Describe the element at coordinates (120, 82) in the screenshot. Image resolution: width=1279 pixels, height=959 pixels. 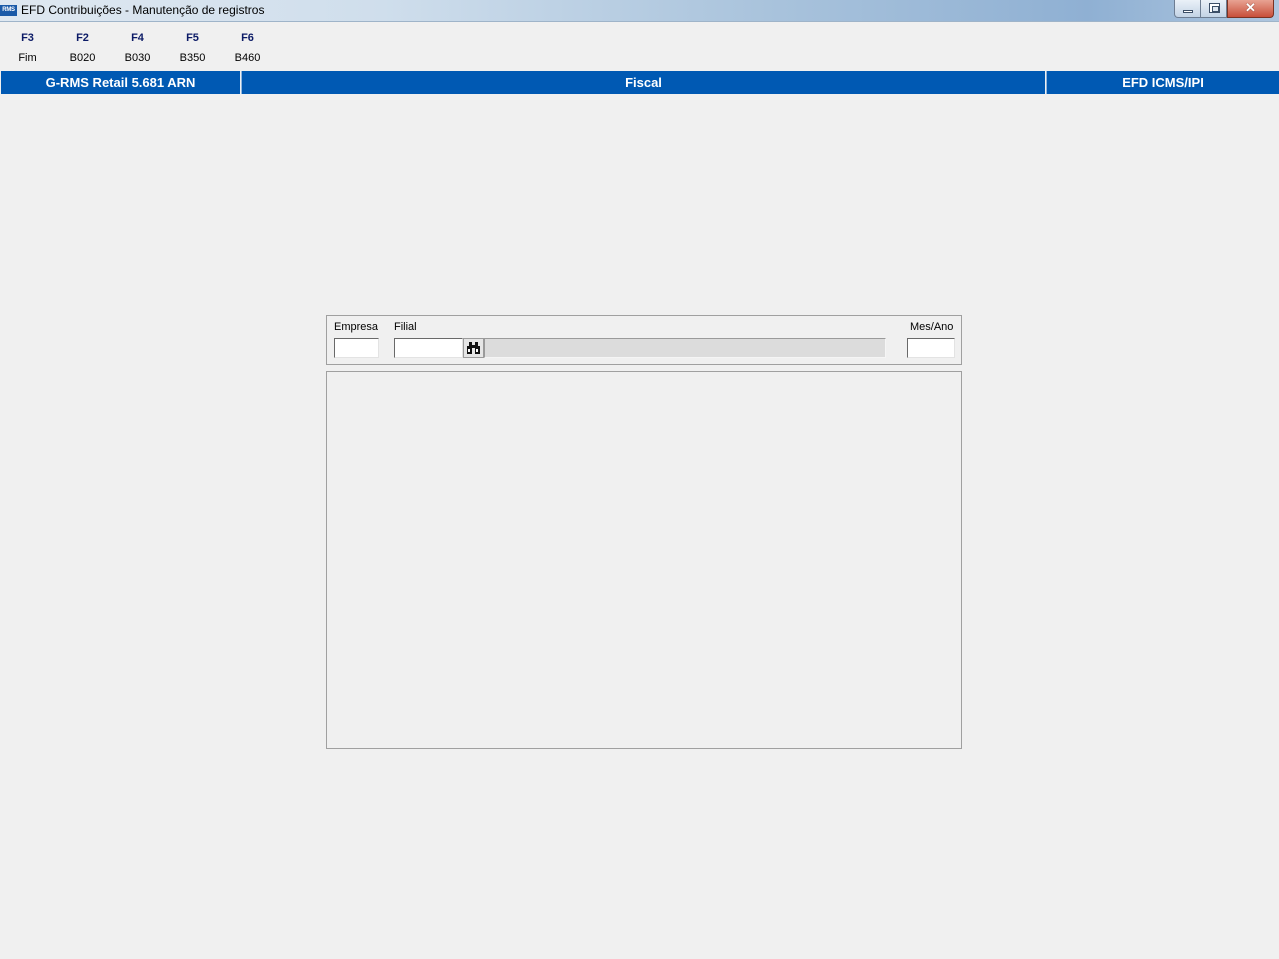
I see `header-system-name: G-RMS Retail 5.681 ARN` at that location.